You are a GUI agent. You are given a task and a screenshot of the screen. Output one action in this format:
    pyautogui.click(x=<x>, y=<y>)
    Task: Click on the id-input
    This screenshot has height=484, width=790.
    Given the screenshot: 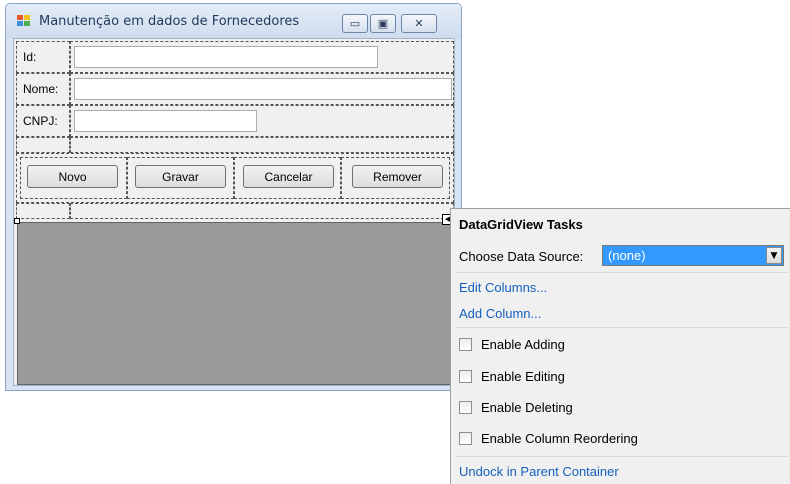 What is the action you would take?
    pyautogui.click(x=226, y=57)
    